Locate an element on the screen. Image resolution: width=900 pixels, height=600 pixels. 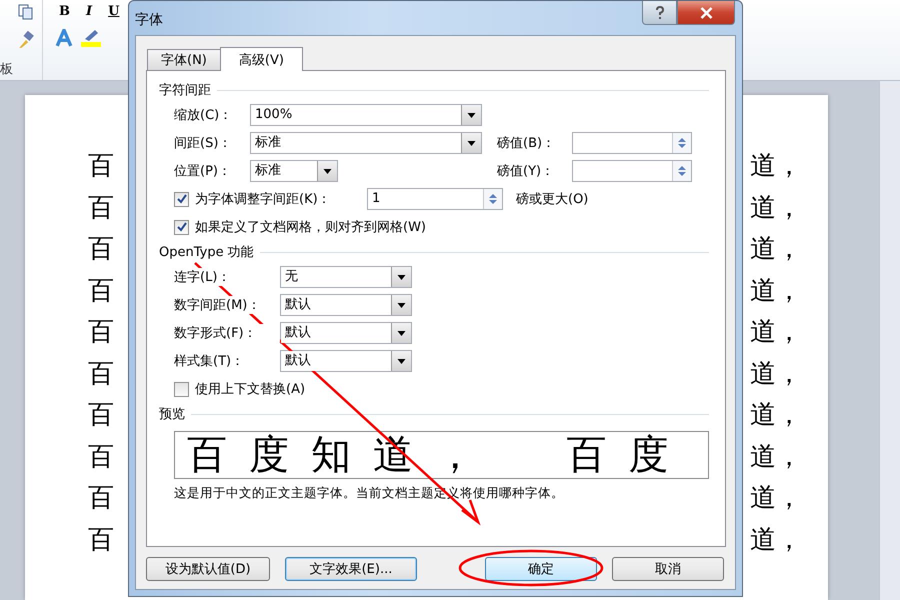
section-heading: 预览 is located at coordinates (172, 414).